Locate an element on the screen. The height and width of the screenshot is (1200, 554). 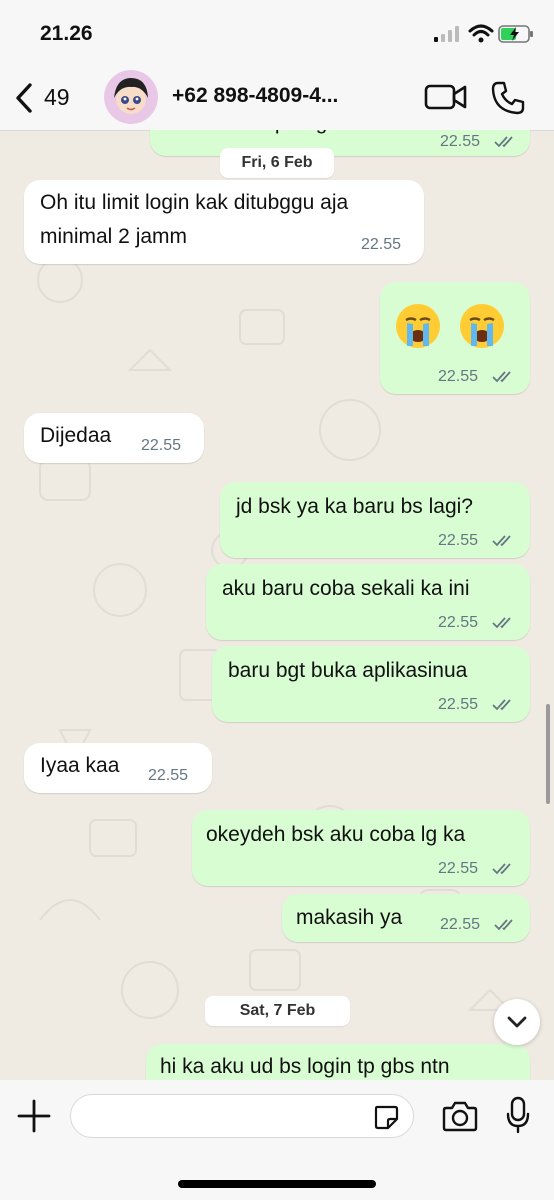
message-text: Iyaa kaa is located at coordinates (80, 765).